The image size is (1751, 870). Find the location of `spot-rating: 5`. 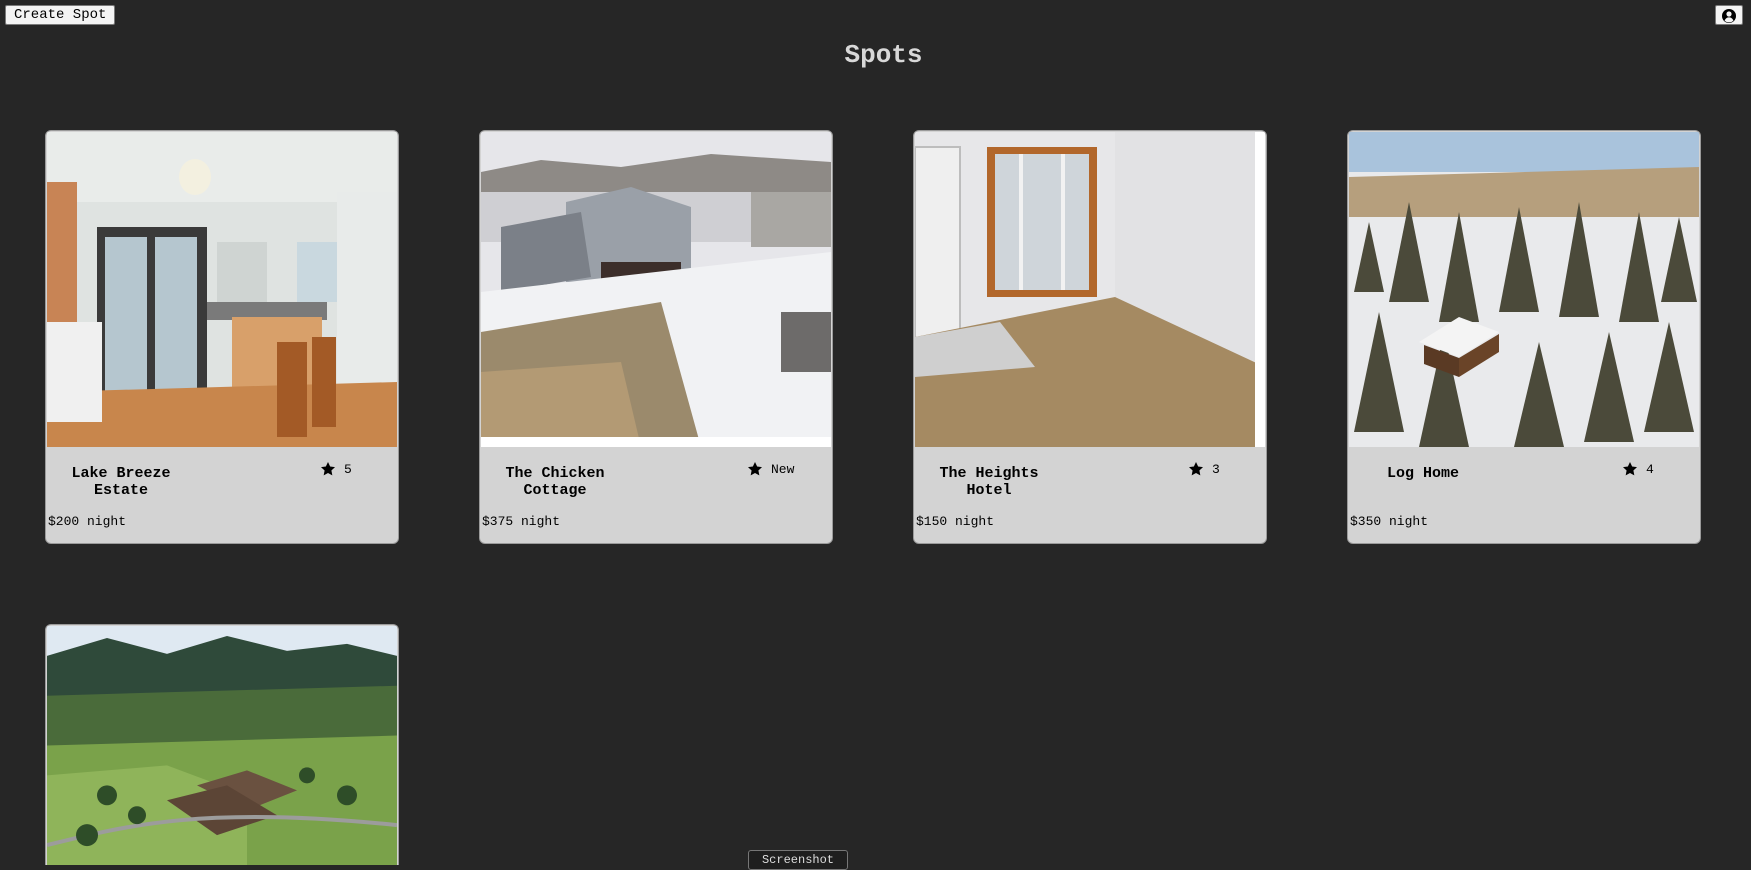

spot-rating: 5 is located at coordinates (336, 469).